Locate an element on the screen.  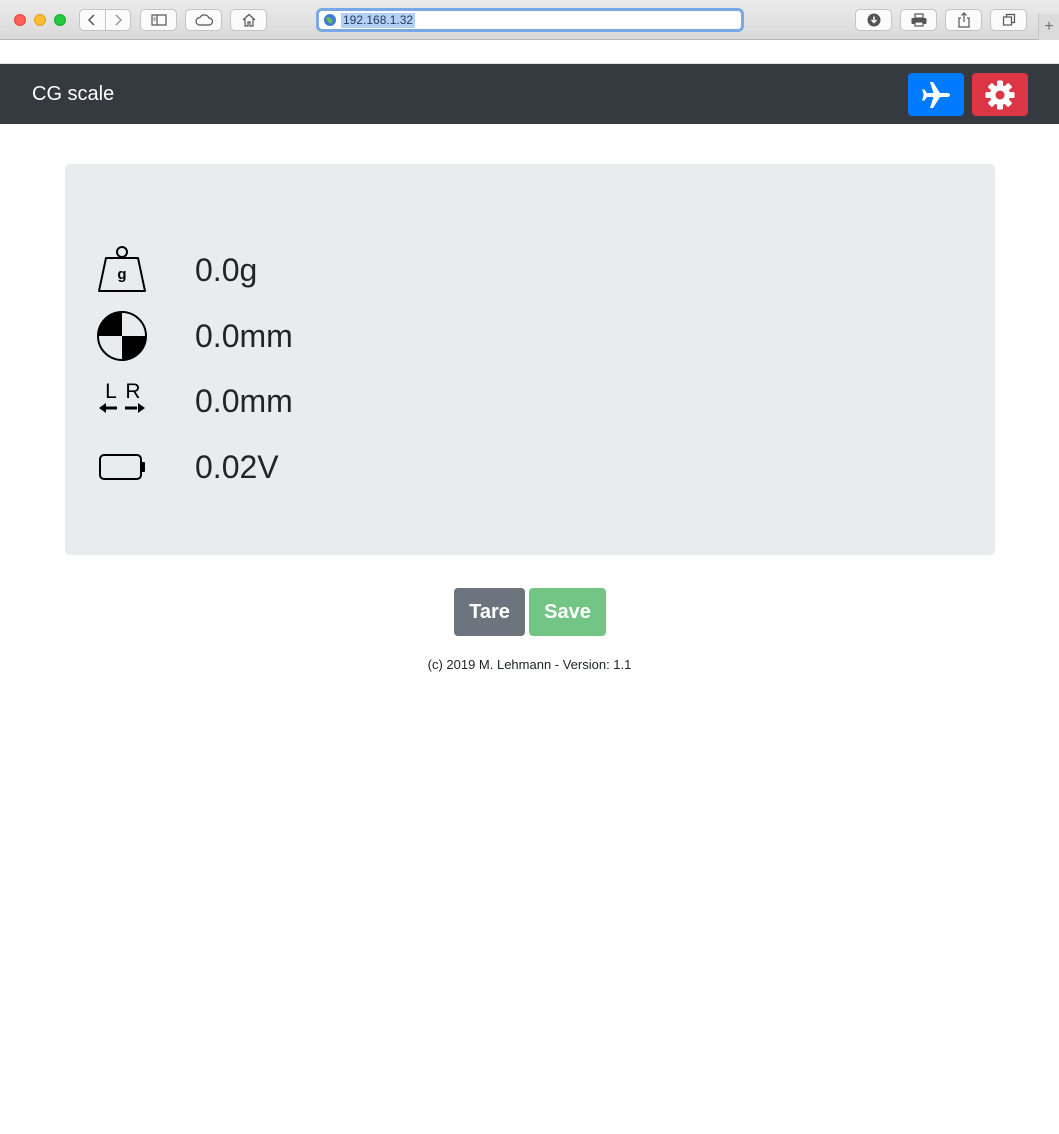
cloud-icon is located at coordinates (203, 20).